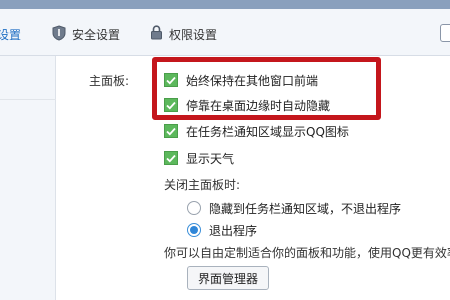 This screenshot has width=450, height=300. I want to click on radio-exit-program: 退出程序, so click(222, 230).